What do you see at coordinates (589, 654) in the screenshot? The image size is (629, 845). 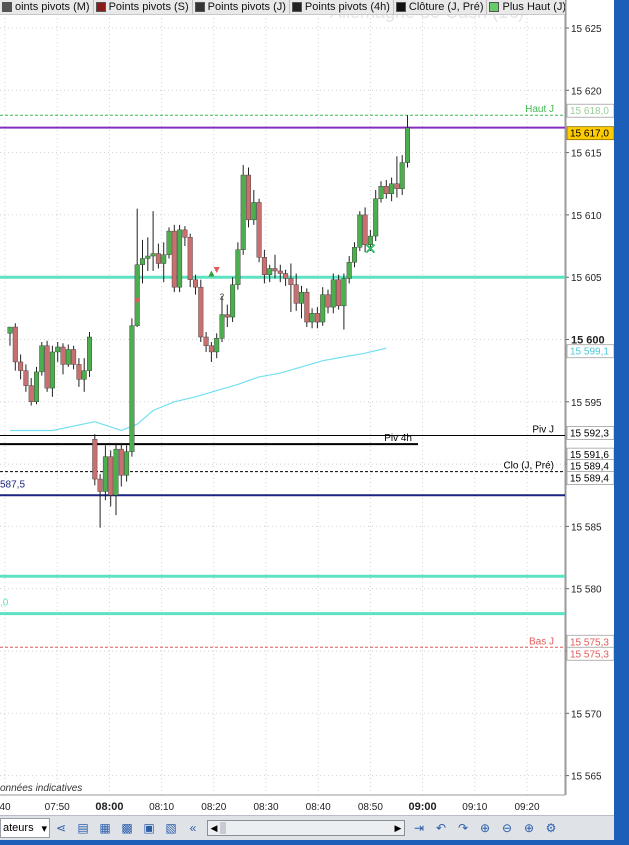 I see `price-tag-label: 15 575,3` at bounding box center [589, 654].